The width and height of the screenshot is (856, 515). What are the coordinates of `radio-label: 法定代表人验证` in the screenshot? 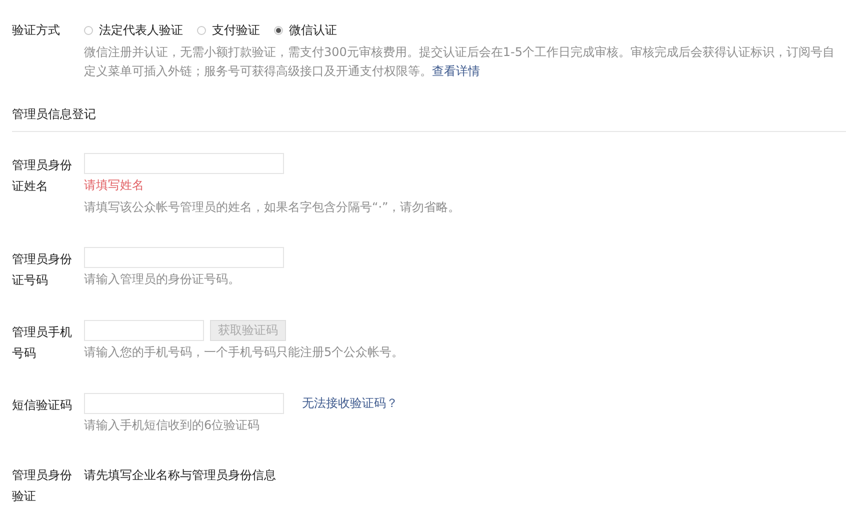 It's located at (141, 30).